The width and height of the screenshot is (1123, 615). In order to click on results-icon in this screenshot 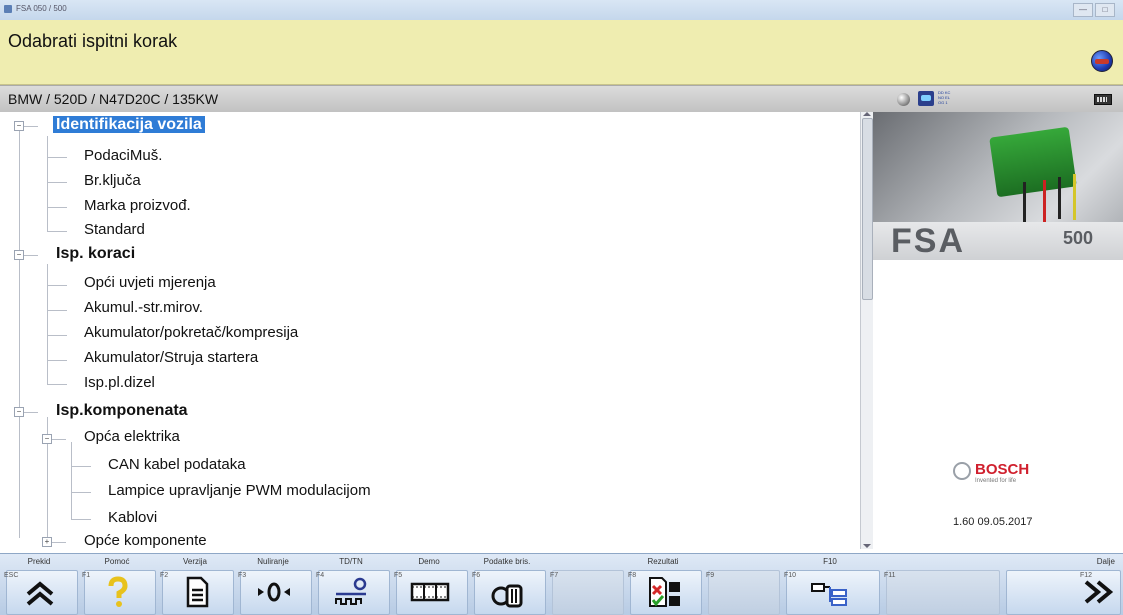, I will do `click(664, 592)`.